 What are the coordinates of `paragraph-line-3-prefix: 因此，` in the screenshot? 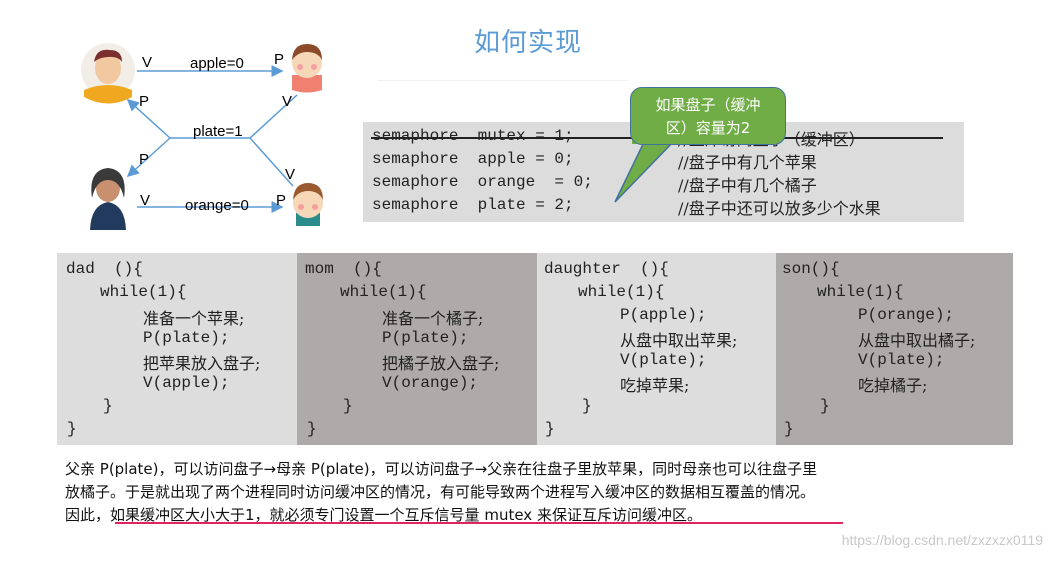 It's located at (88, 515).